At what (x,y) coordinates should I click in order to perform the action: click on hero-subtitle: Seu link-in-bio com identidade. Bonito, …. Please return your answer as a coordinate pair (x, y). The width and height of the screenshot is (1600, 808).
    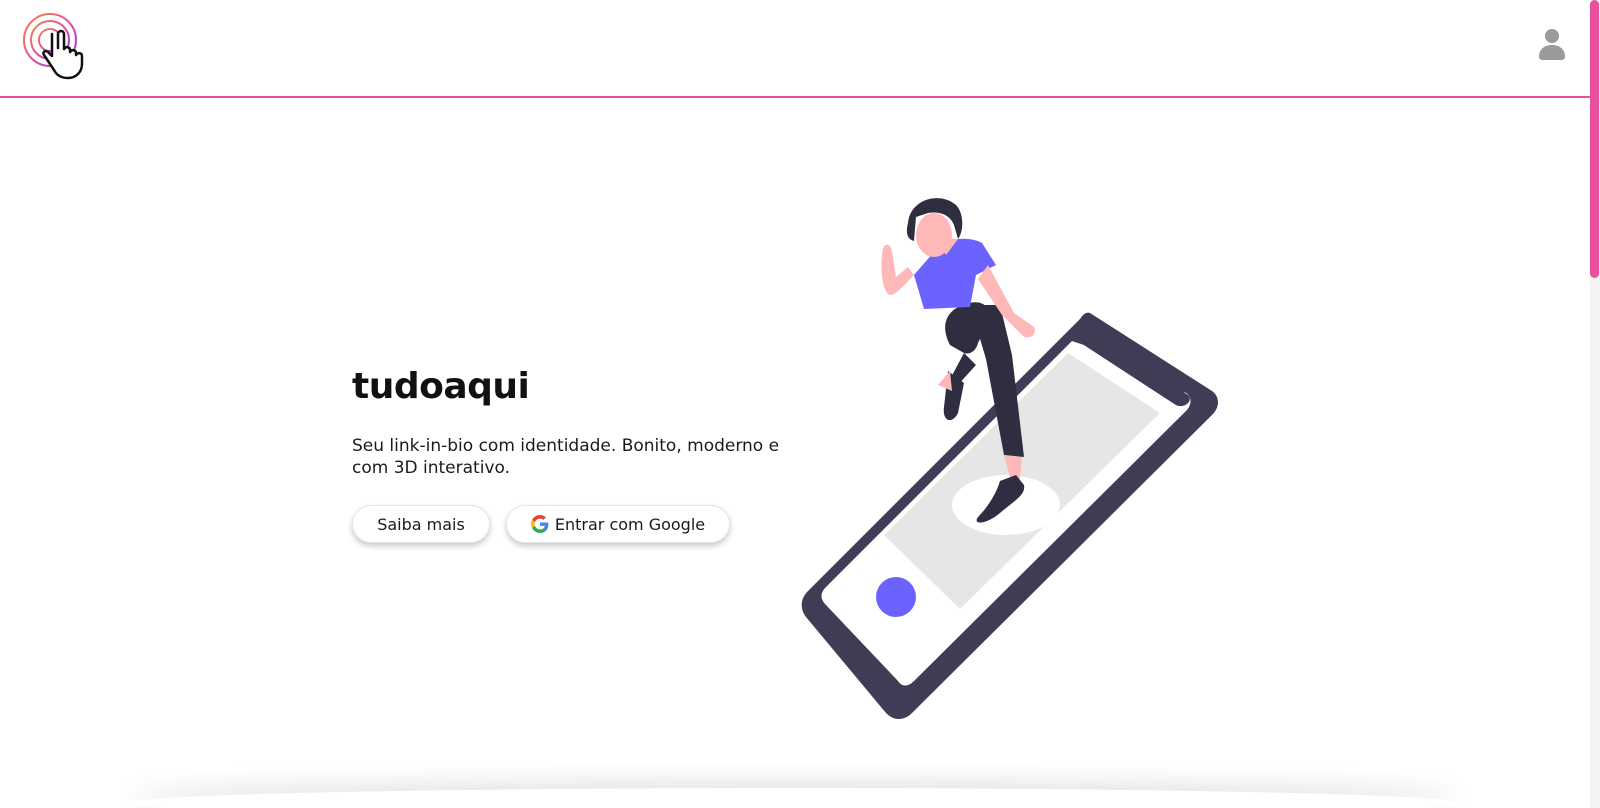
    Looking at the image, I should click on (566, 457).